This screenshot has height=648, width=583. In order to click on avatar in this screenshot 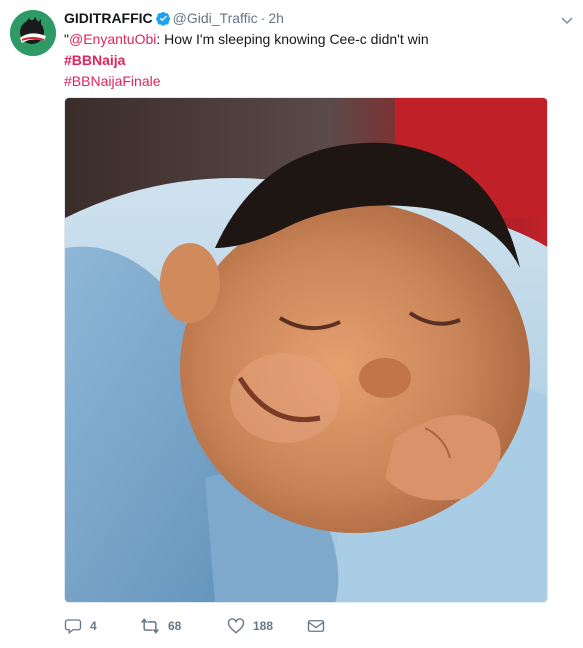, I will do `click(33, 33)`.